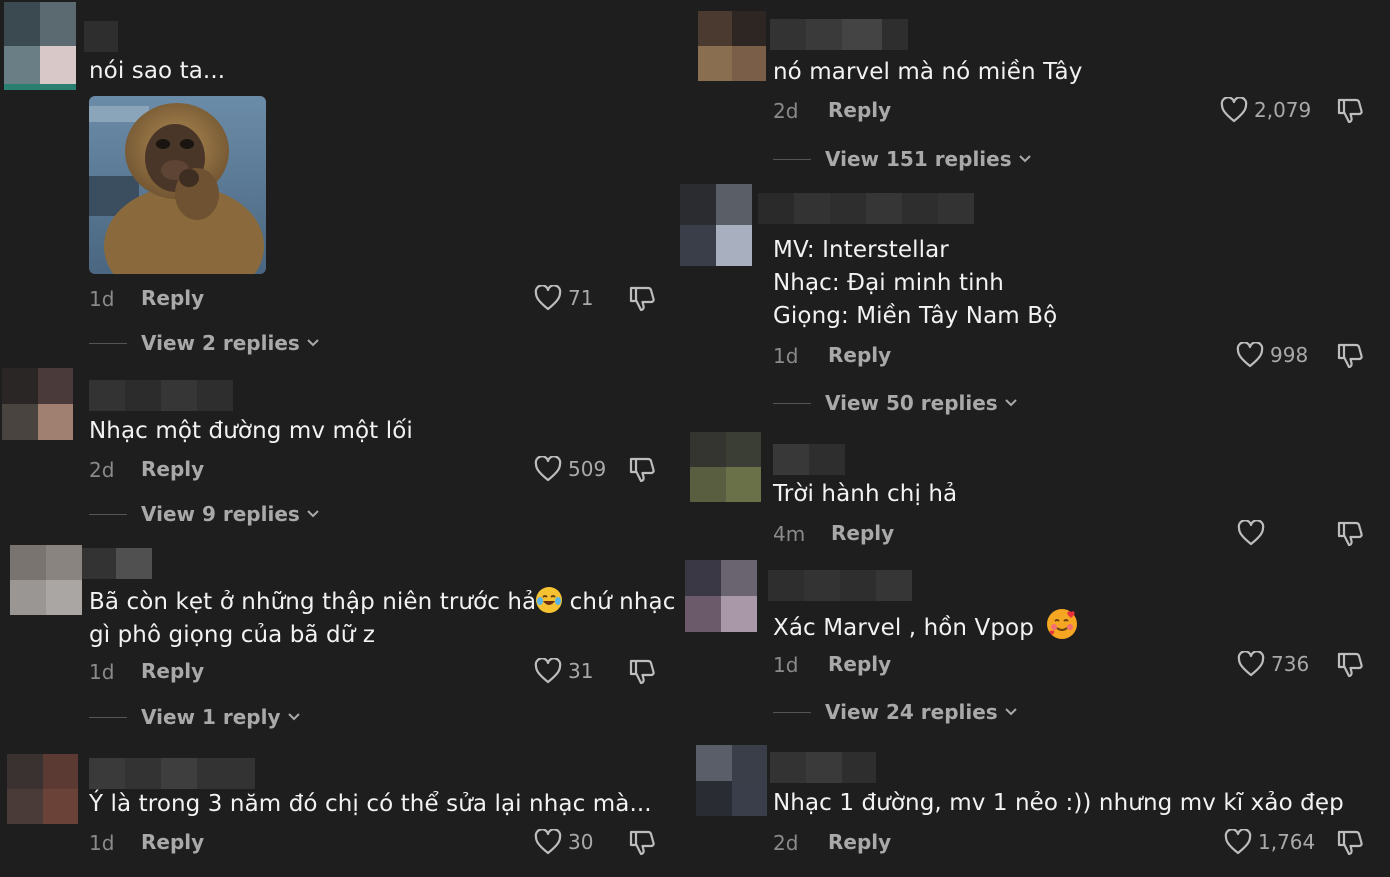  Describe the element at coordinates (563, 671) in the screenshot. I see `like-button: 31` at that location.